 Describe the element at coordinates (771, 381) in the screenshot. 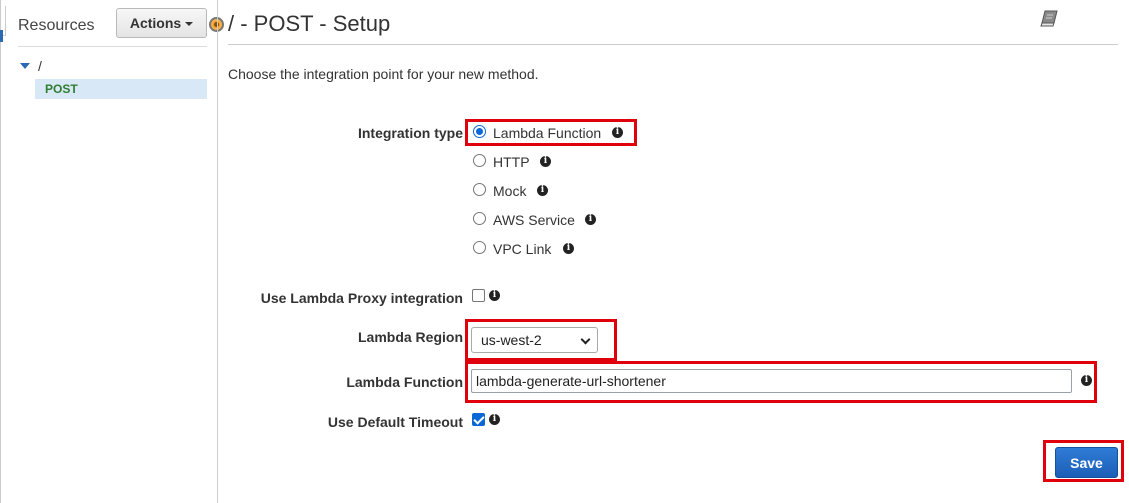

I see `lambda-function-input` at that location.